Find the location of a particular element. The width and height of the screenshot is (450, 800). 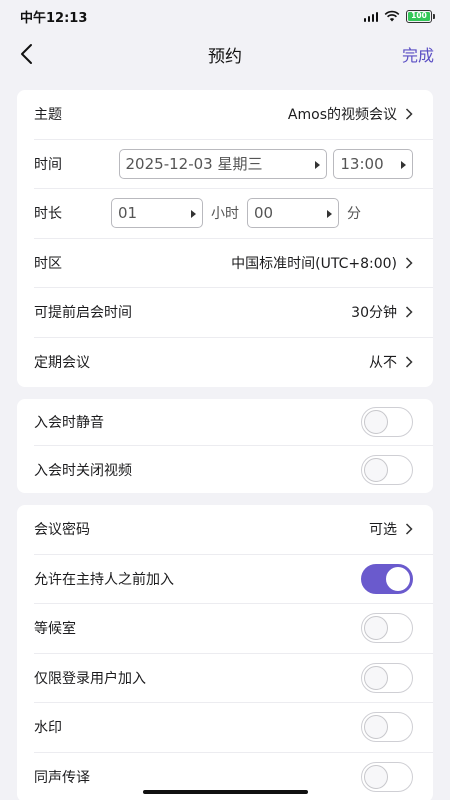

timezone-value: 中国标准时间(UTC+8:00) is located at coordinates (314, 263).